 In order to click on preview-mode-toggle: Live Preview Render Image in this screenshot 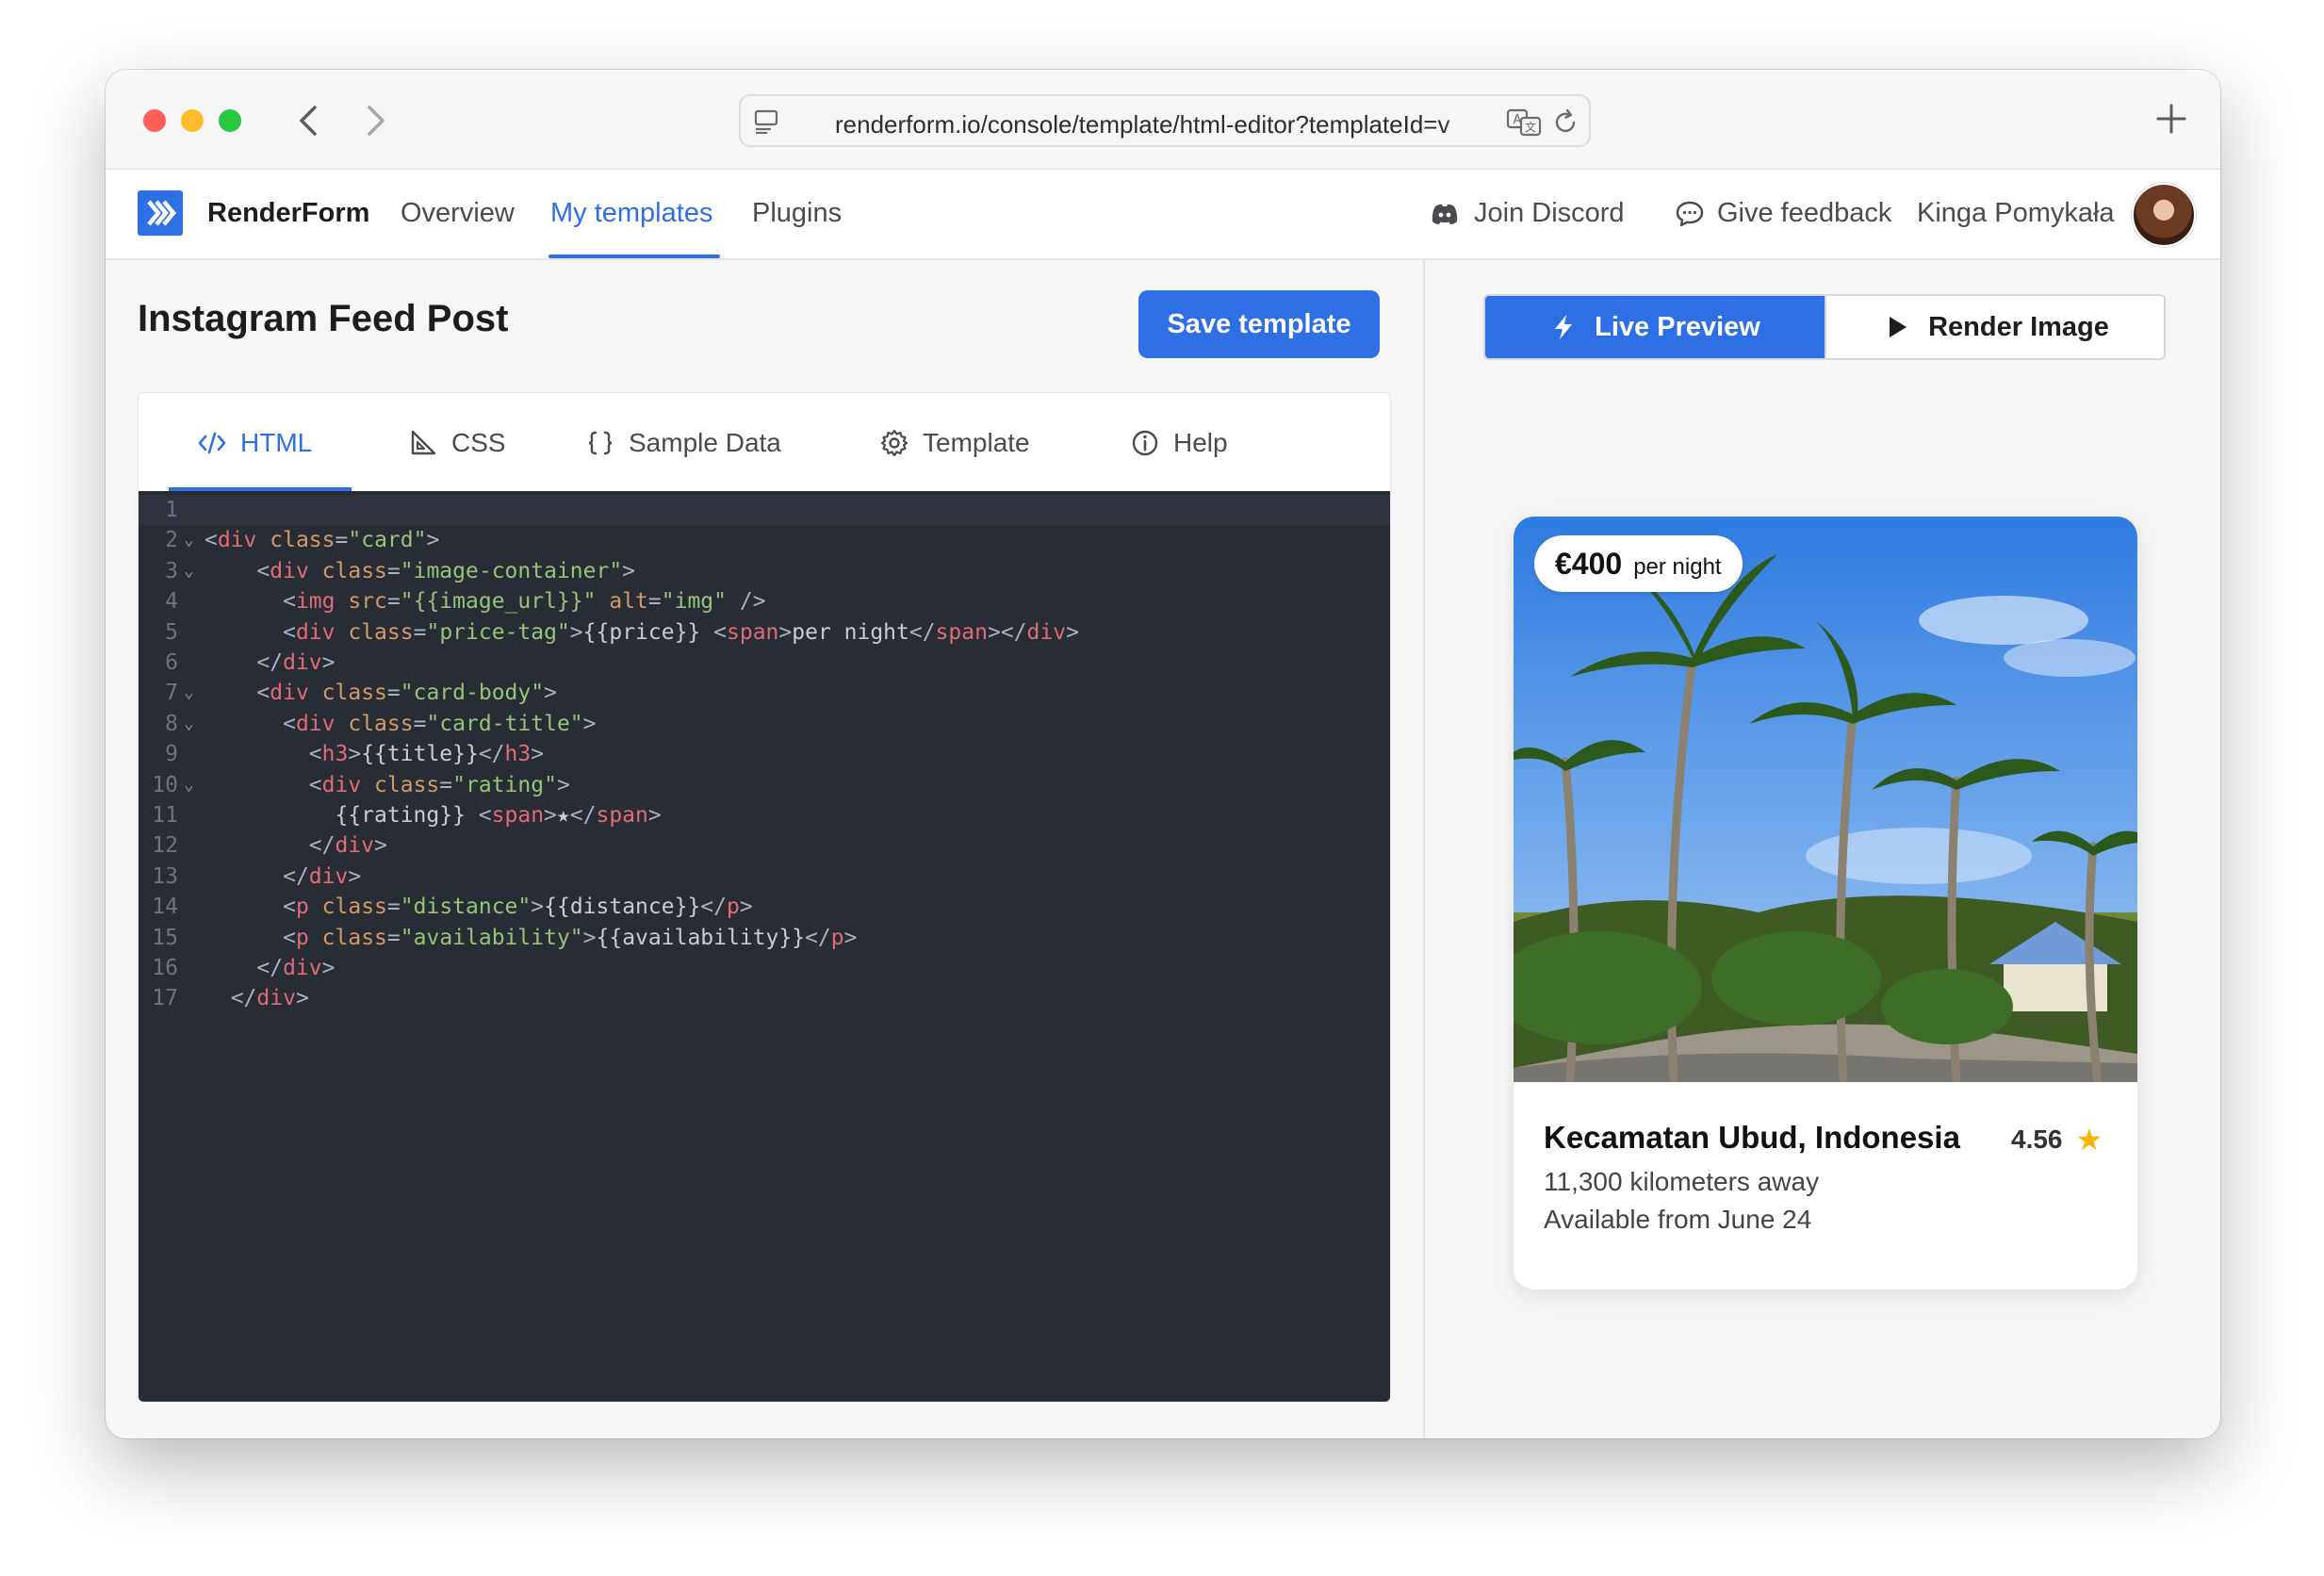, I will do `click(1824, 327)`.